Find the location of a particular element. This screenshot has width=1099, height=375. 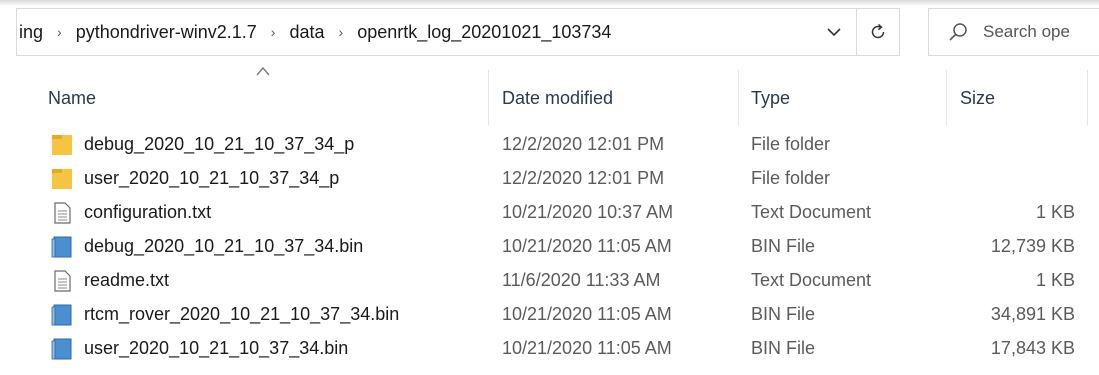

chevron-down-icon is located at coordinates (834, 31).